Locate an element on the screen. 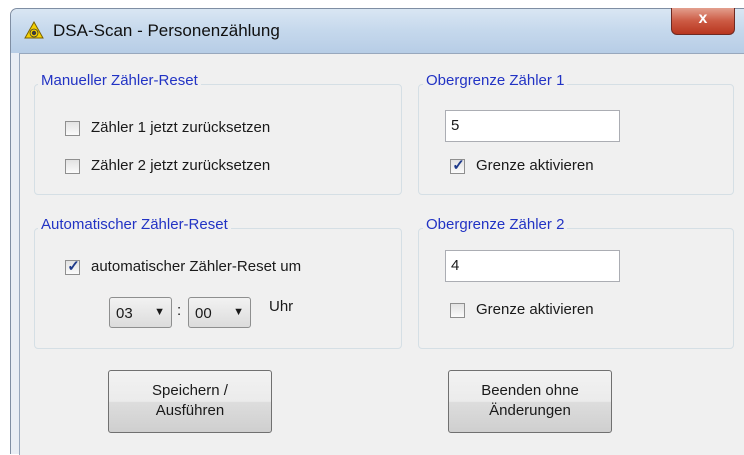 The image size is (744, 455). reset-counter1-label: Zähler 1 jetzt zurücksetzen is located at coordinates (180, 127).